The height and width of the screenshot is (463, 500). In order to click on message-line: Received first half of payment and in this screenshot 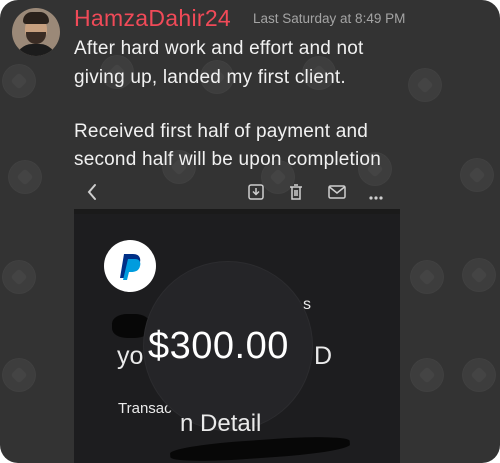, I will do `click(221, 131)`.